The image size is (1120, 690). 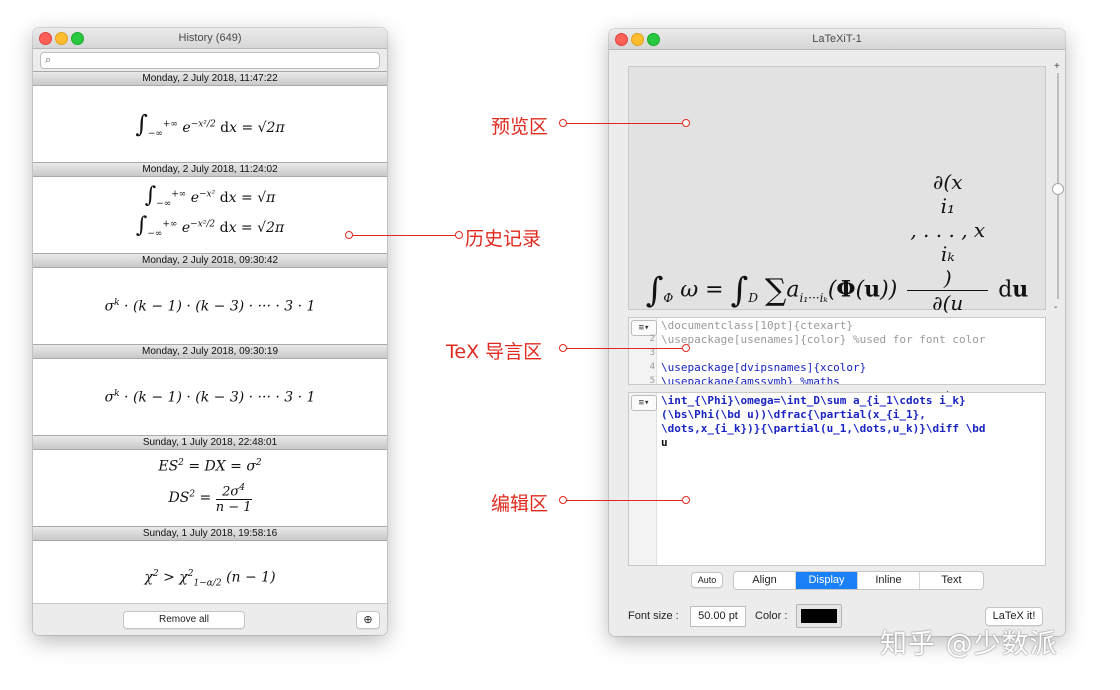 I want to click on preamble-line: \documentclass[10pt]{ctexart}, so click(x=757, y=325).